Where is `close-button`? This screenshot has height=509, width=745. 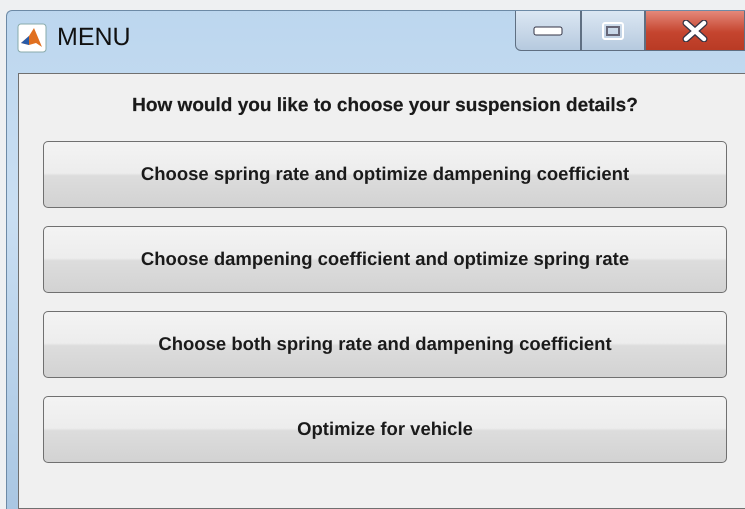 close-button is located at coordinates (695, 31).